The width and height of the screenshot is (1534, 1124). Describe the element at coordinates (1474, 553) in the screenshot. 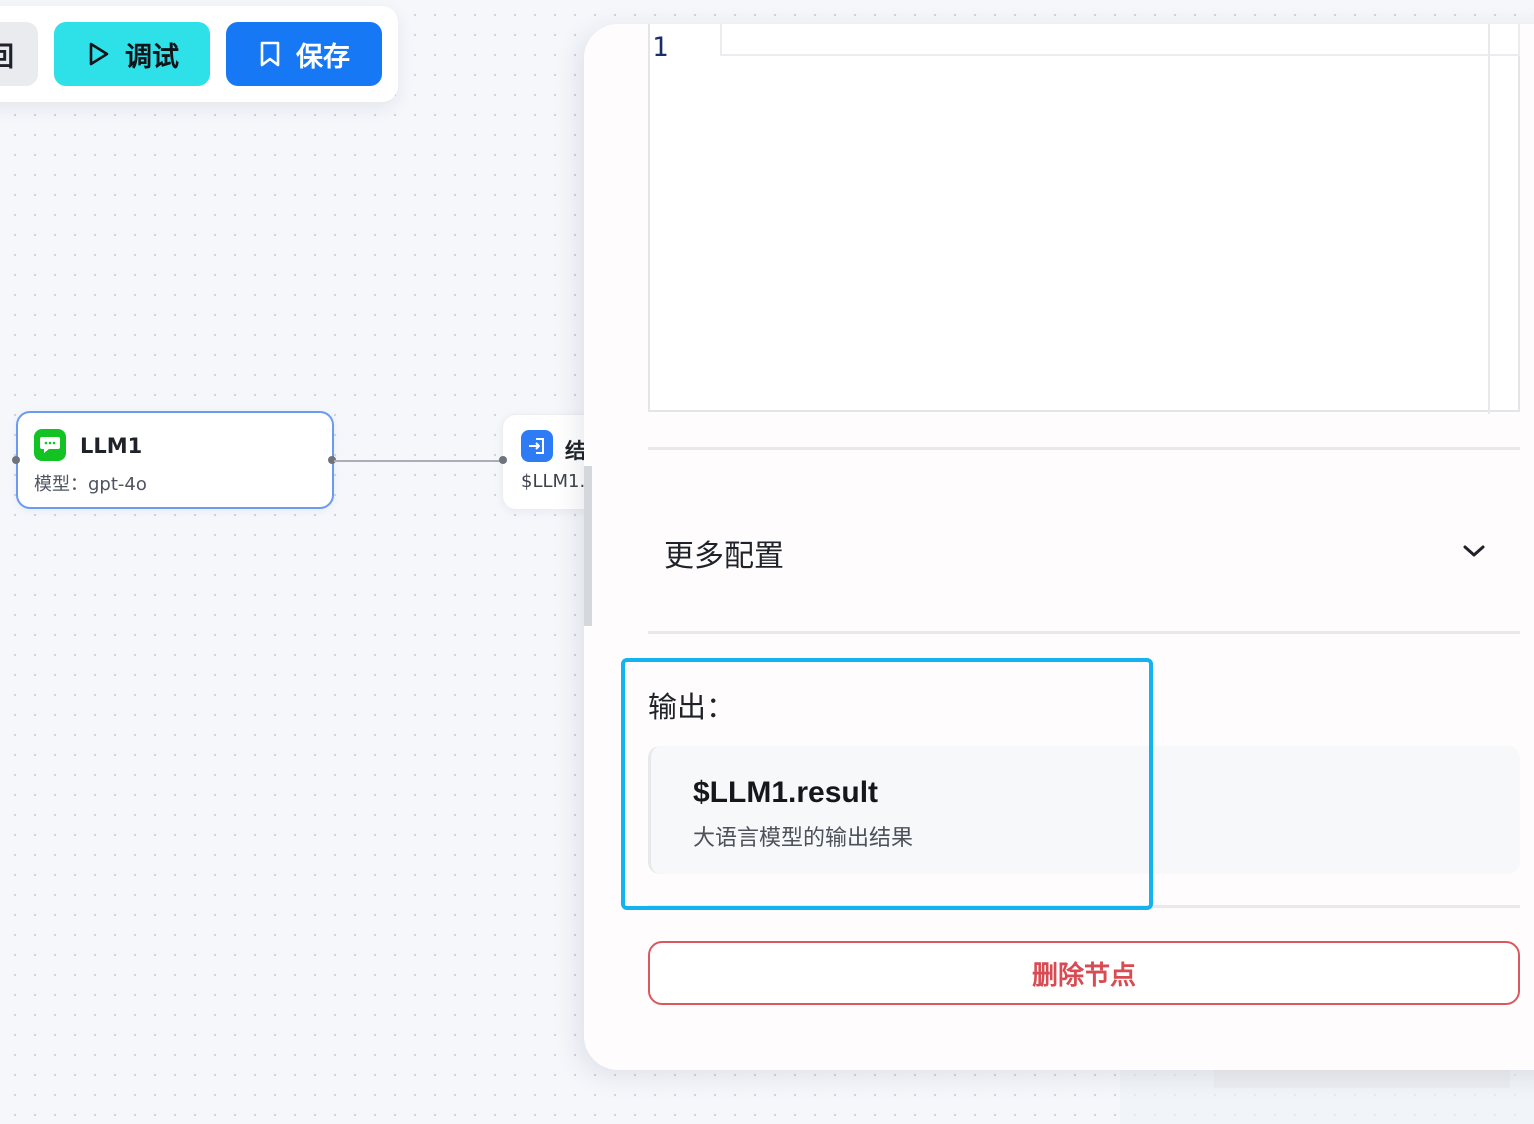

I see `chevron-down-icon` at that location.